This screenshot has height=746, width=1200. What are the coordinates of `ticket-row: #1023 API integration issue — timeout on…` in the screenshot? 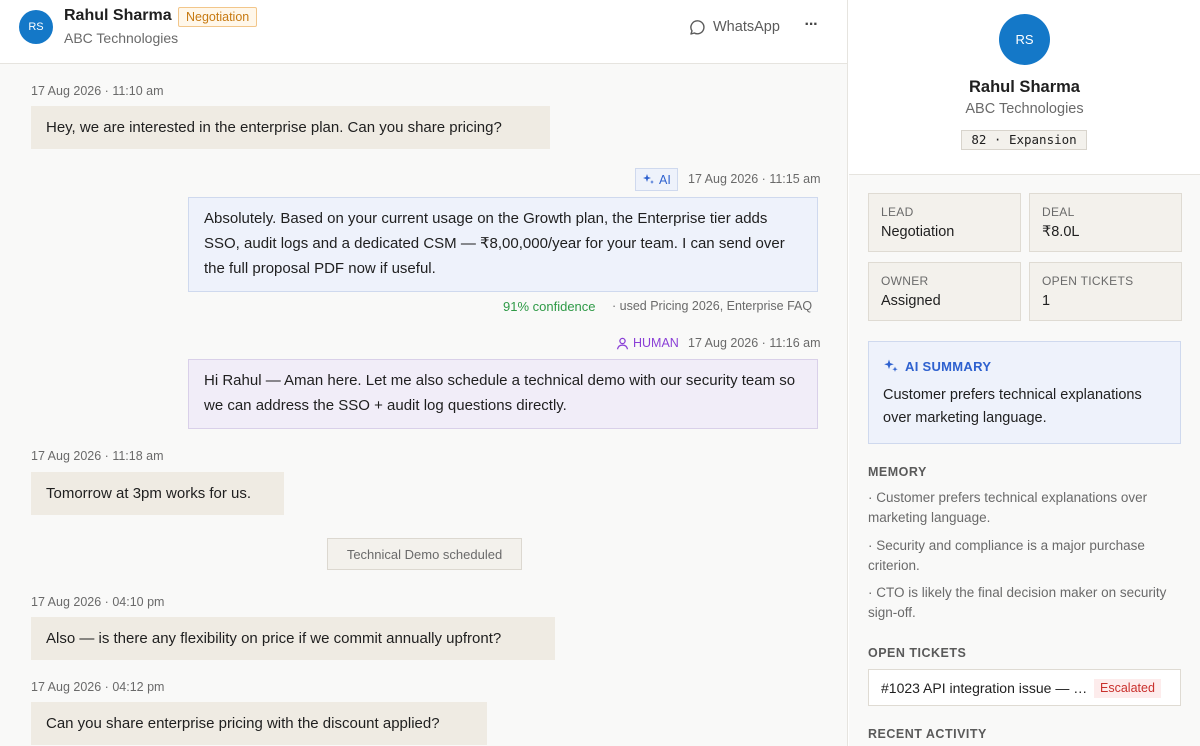 It's located at (1024, 687).